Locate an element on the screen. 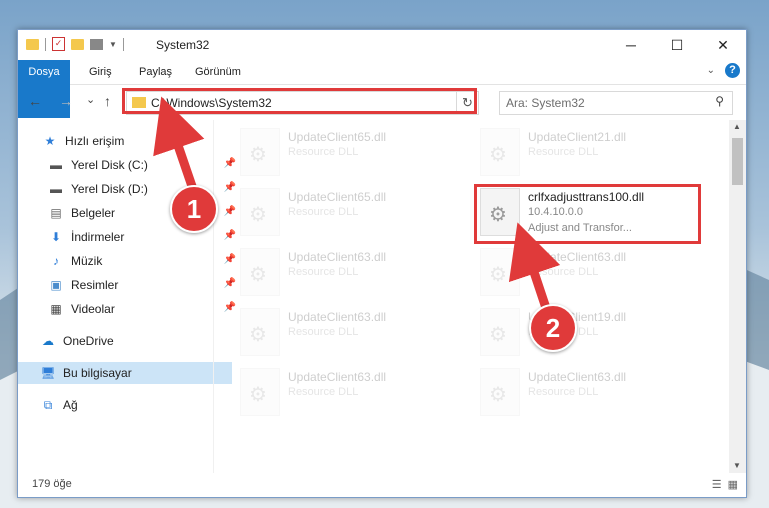 The height and width of the screenshot is (508, 769). search-box: Ara: System32 ⚲ is located at coordinates (616, 103).